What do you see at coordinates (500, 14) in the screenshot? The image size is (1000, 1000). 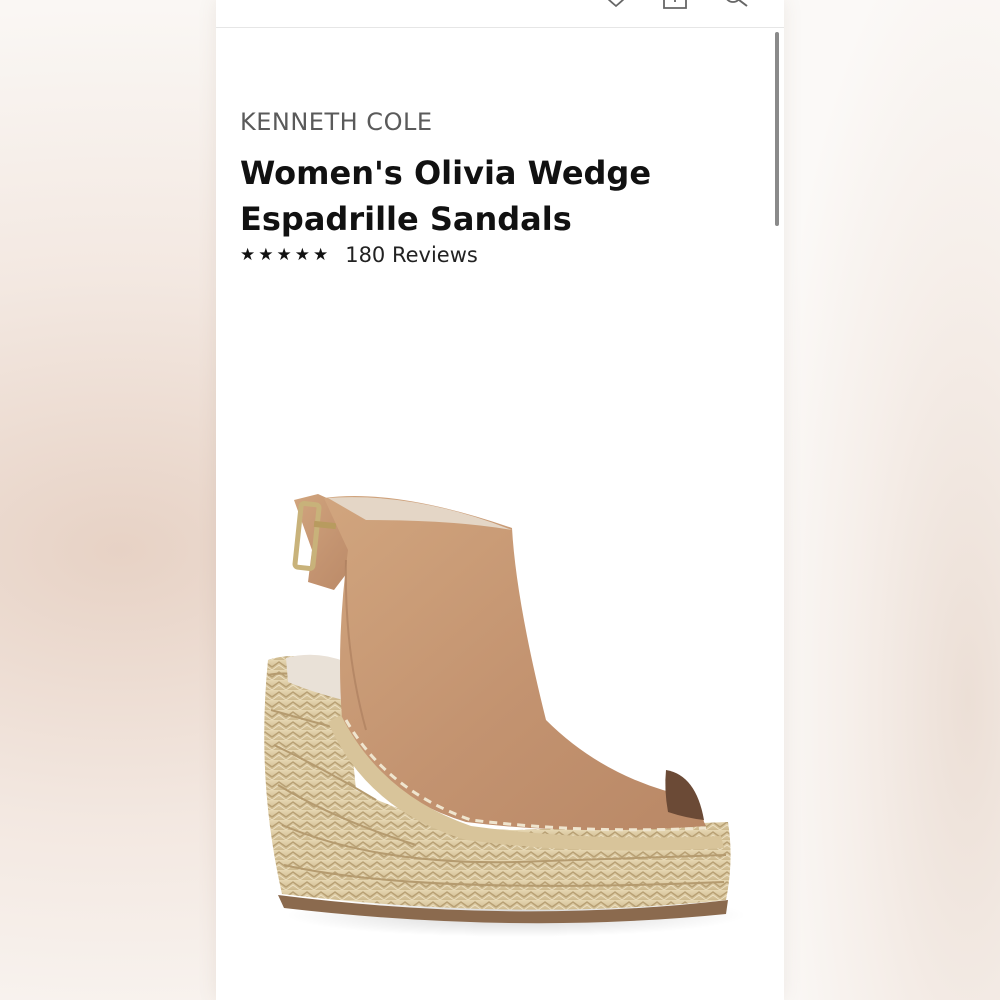 I see `top-nav-bar` at bounding box center [500, 14].